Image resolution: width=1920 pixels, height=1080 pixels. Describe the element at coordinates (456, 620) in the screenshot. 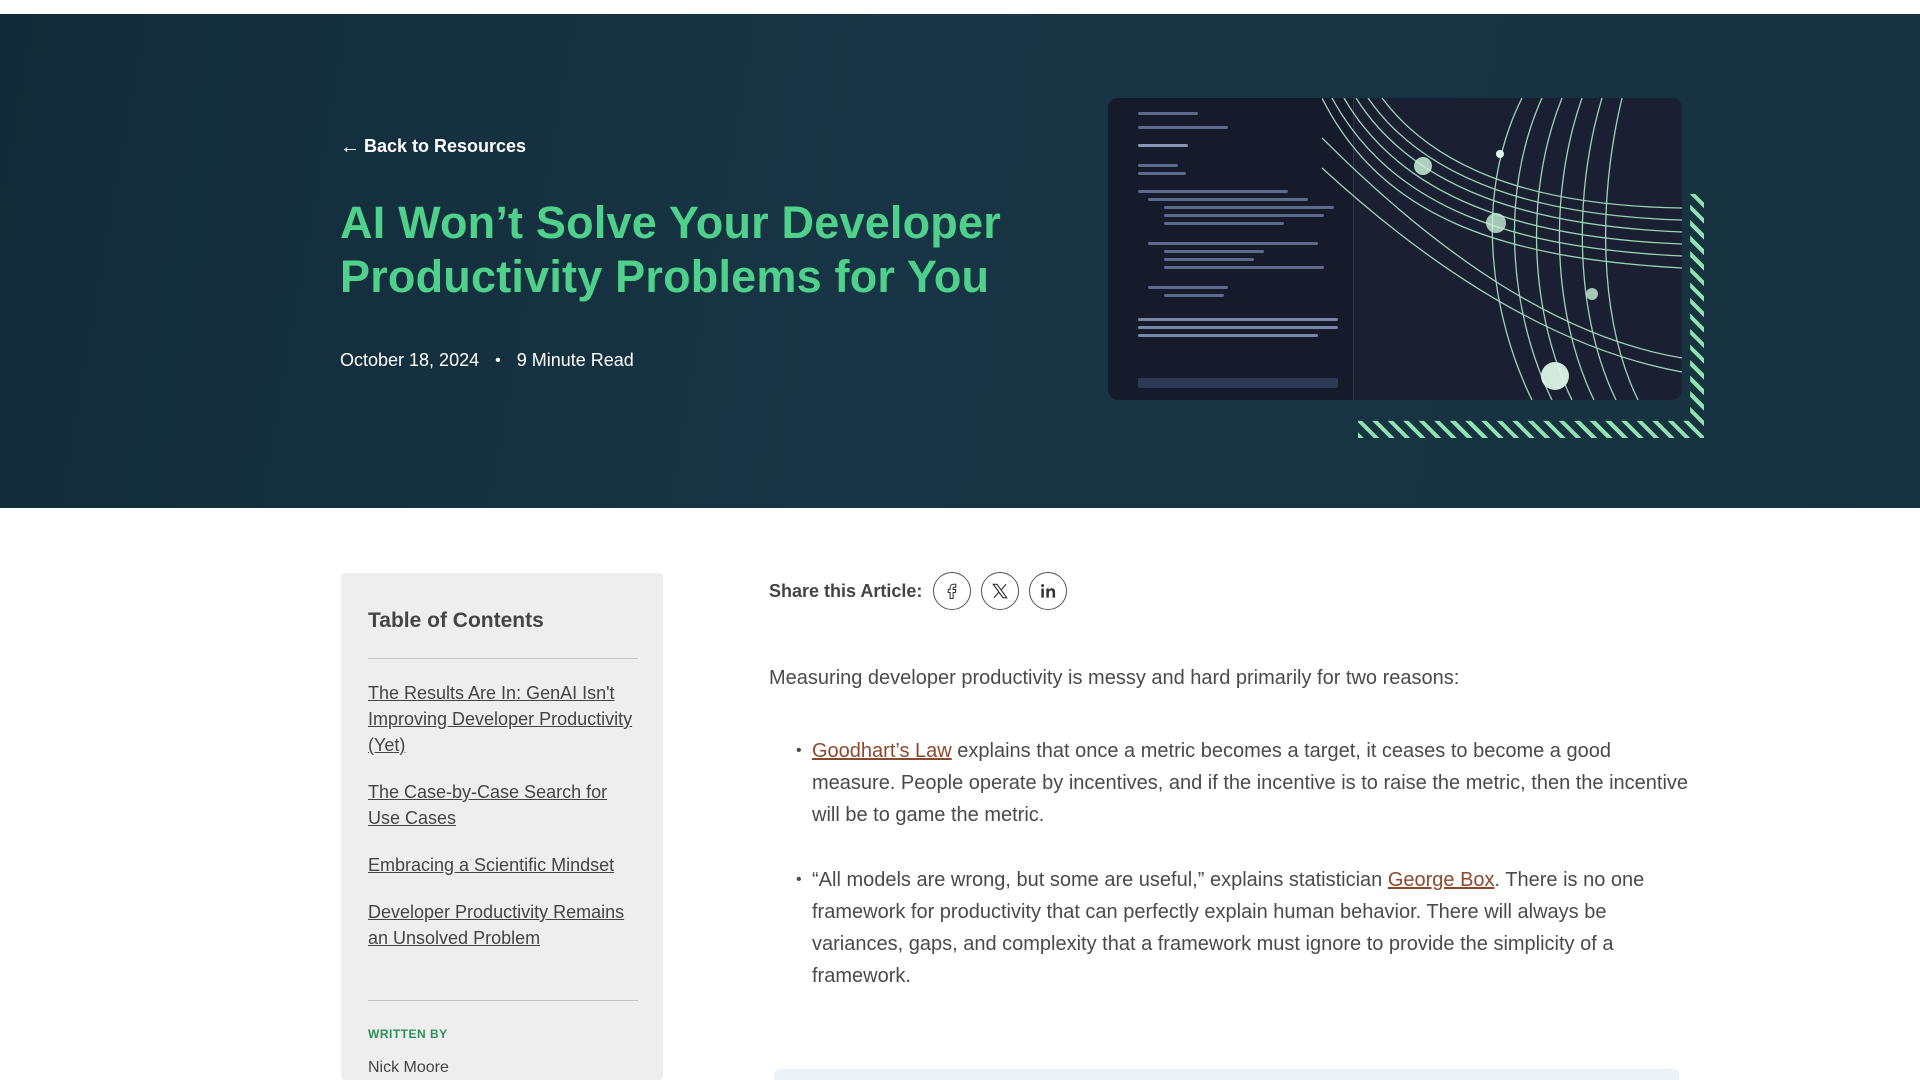

I see `toc-title: Table of Contents` at that location.